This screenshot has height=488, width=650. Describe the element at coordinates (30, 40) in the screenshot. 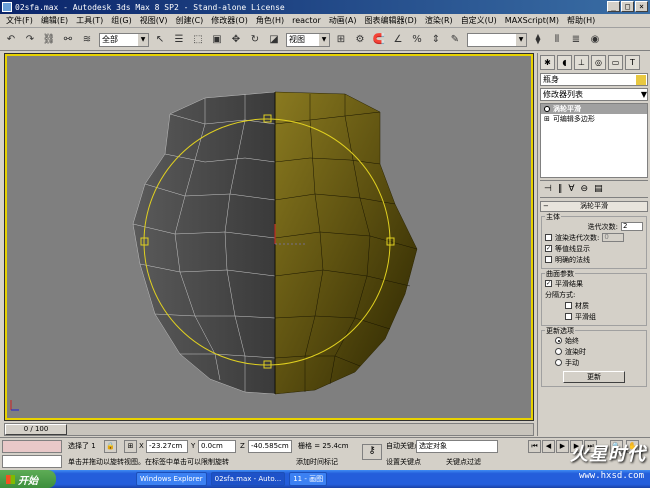

I see `redo-icon: ↷` at that location.